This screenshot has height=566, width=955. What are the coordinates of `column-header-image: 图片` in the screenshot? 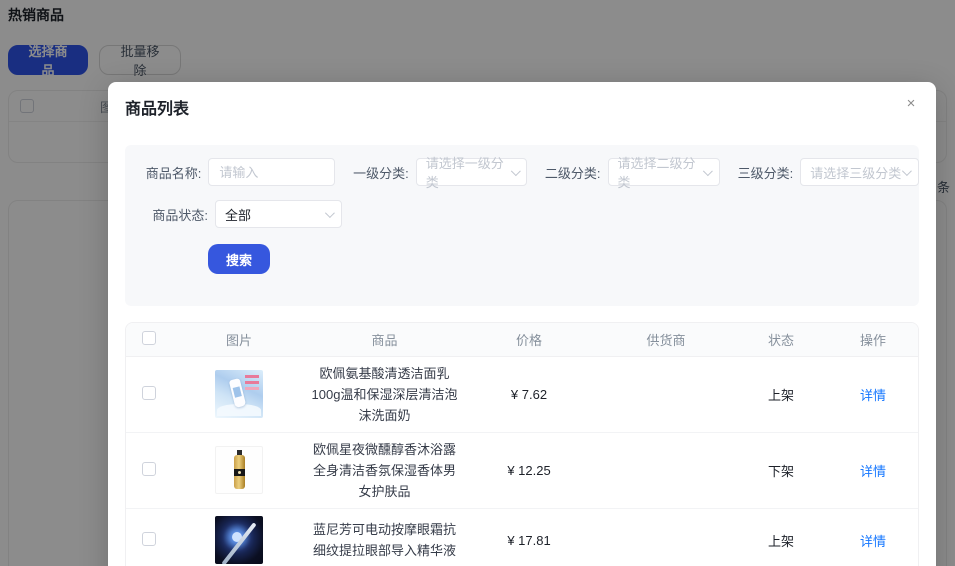 It's located at (239, 340).